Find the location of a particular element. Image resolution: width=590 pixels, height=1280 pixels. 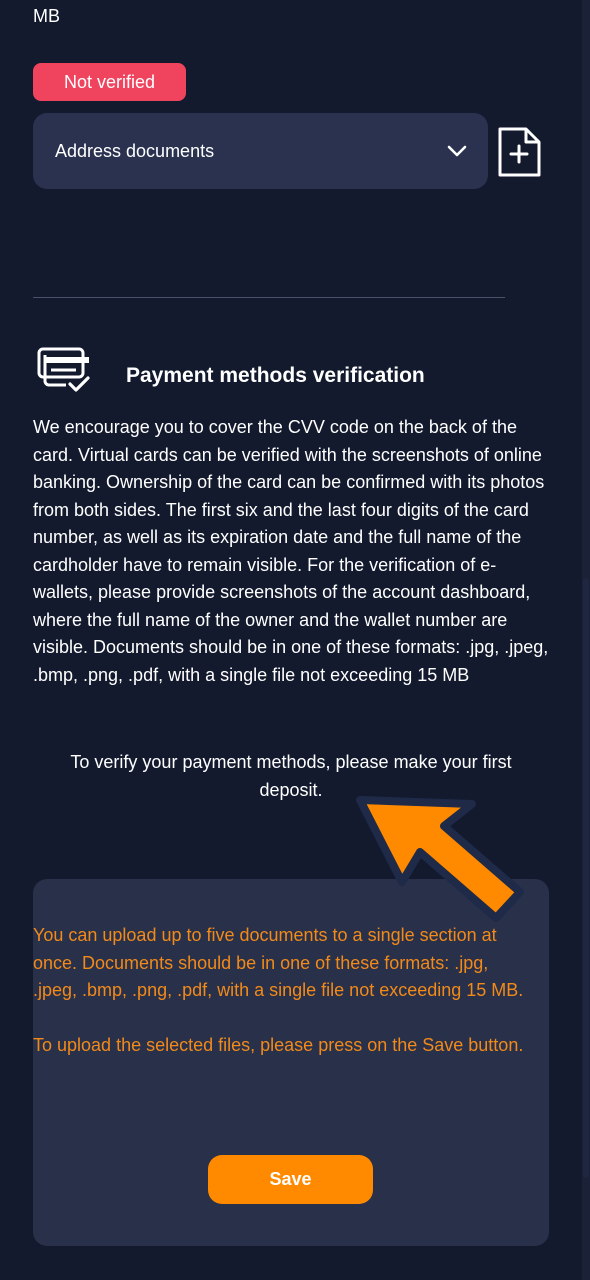

credit-cards-check-icon is located at coordinates (63, 369).